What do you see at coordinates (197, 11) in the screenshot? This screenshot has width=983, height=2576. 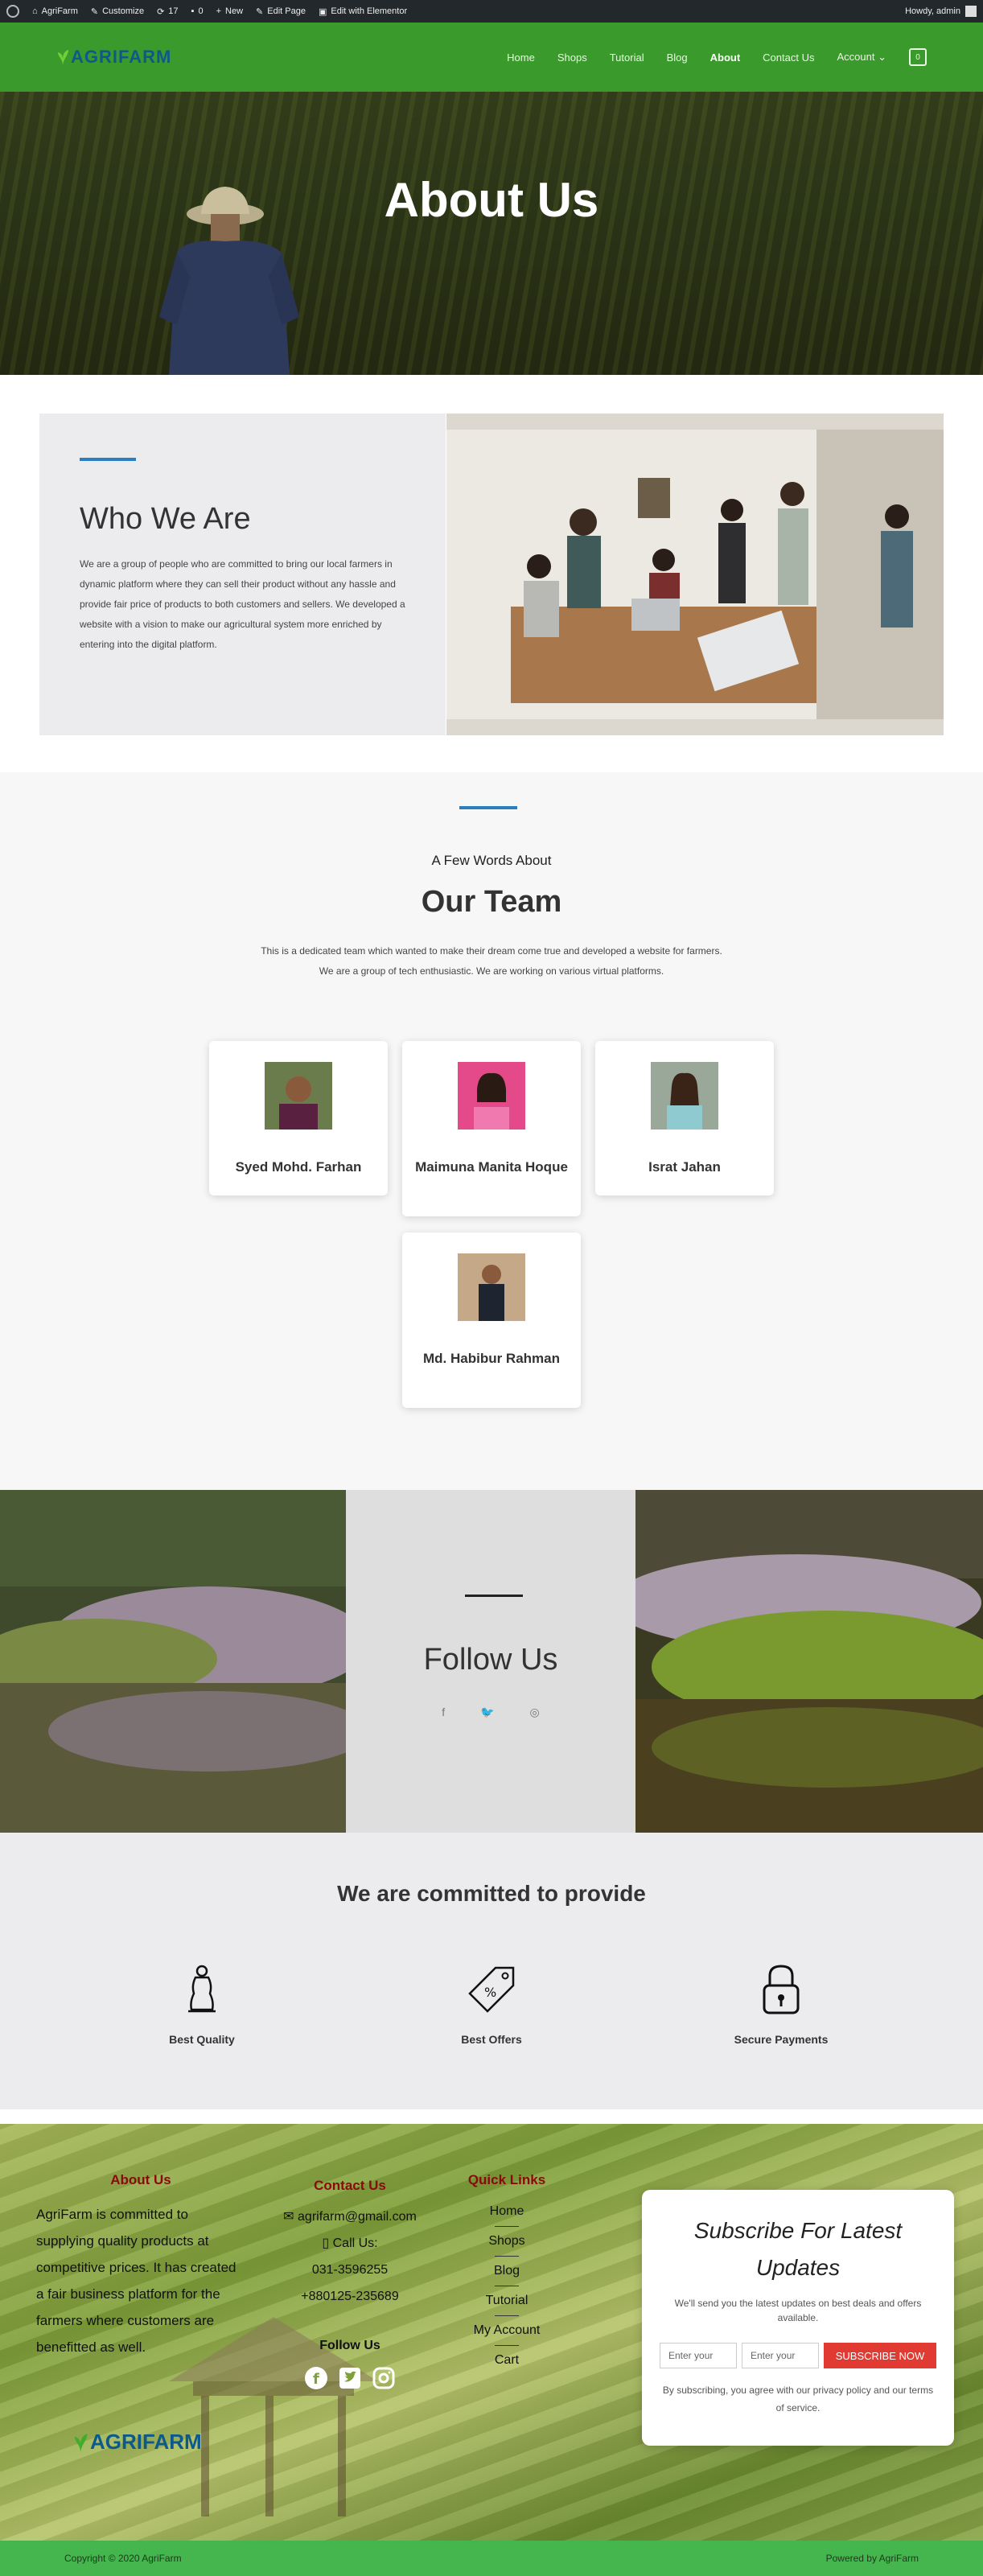 I see `admin-comments-link: ▪ 0` at bounding box center [197, 11].